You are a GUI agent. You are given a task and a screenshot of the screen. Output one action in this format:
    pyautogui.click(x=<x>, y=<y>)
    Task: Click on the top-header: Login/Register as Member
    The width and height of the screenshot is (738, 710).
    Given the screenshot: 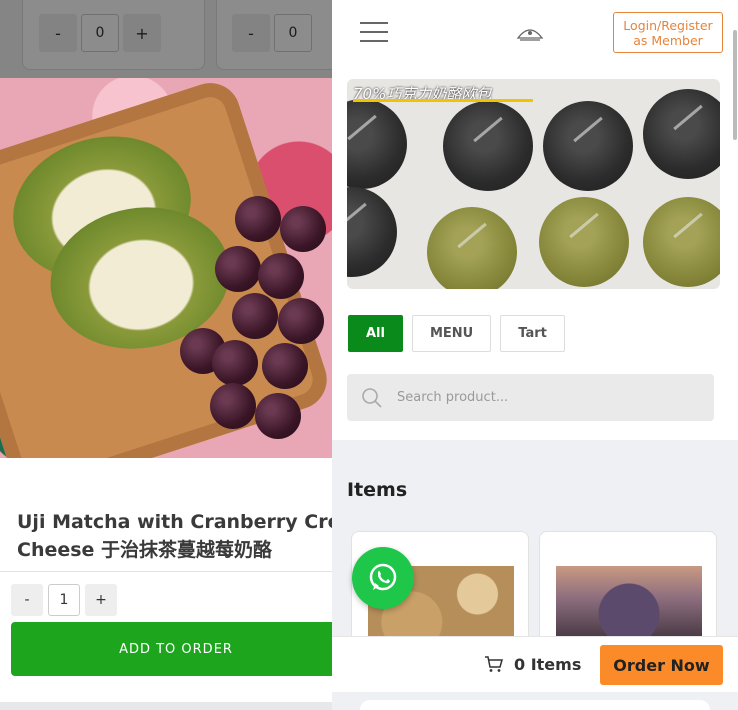 What is the action you would take?
    pyautogui.click(x=535, y=31)
    